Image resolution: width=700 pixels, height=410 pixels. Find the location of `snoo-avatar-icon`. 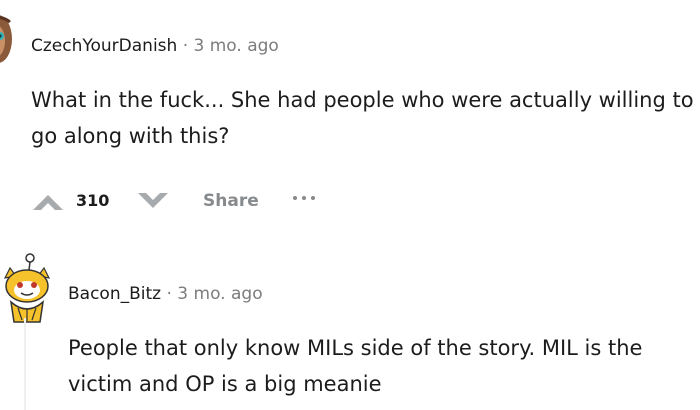

snoo-avatar-icon is located at coordinates (27, 286).